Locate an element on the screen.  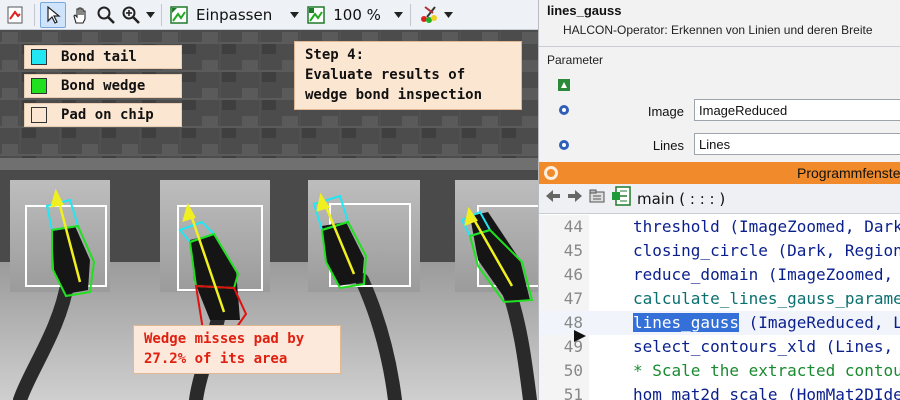
code-line: 50 * Scale the extracted contours is located at coordinates (719, 371).